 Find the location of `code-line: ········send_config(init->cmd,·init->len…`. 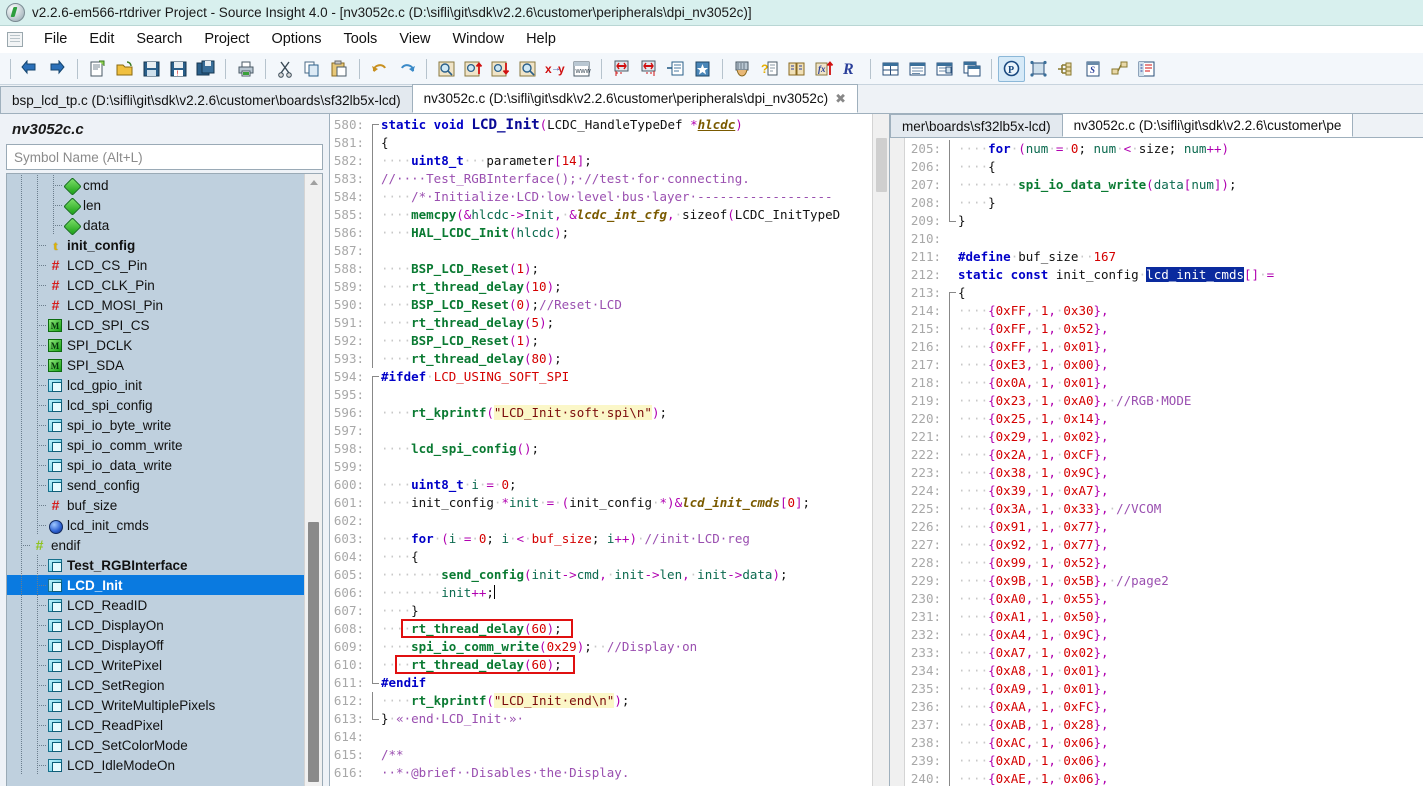

code-line: ········send_config(init->cmd,·init->len… is located at coordinates (626, 575).